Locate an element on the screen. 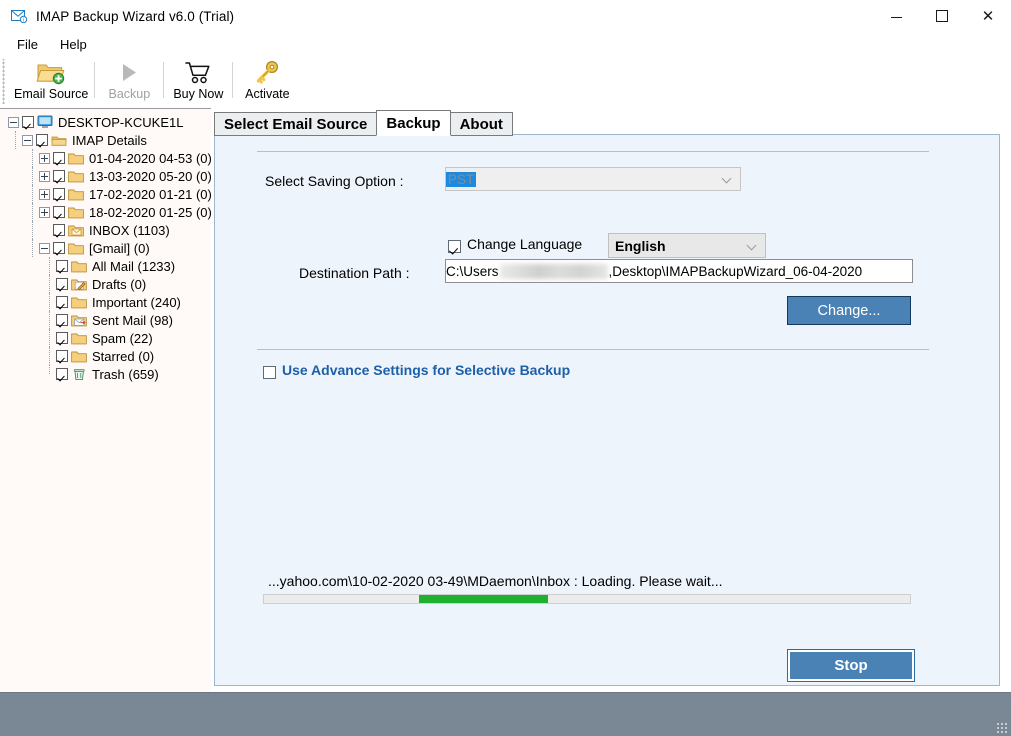 This screenshot has height=736, width=1011. tree-node-label: Sent Mail (98) is located at coordinates (132, 320).